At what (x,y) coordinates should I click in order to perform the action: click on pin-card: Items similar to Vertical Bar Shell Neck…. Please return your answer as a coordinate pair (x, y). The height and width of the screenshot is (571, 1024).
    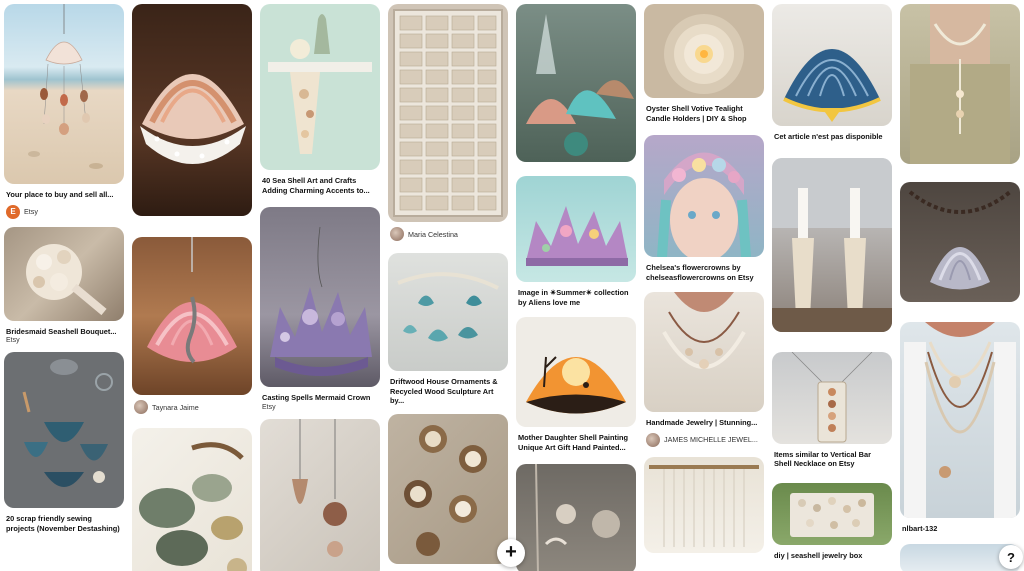
    Looking at the image, I should click on (832, 410).